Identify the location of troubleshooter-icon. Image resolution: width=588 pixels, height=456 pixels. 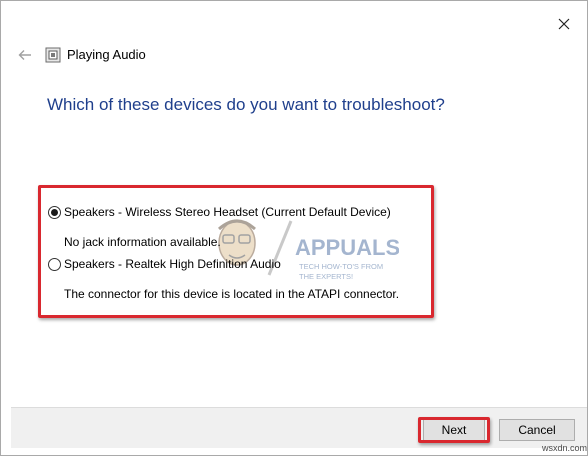
(53, 55).